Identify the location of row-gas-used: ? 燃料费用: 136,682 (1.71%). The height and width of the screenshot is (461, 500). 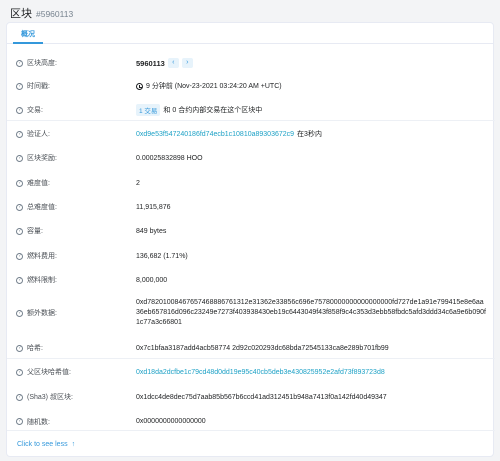
(251, 256).